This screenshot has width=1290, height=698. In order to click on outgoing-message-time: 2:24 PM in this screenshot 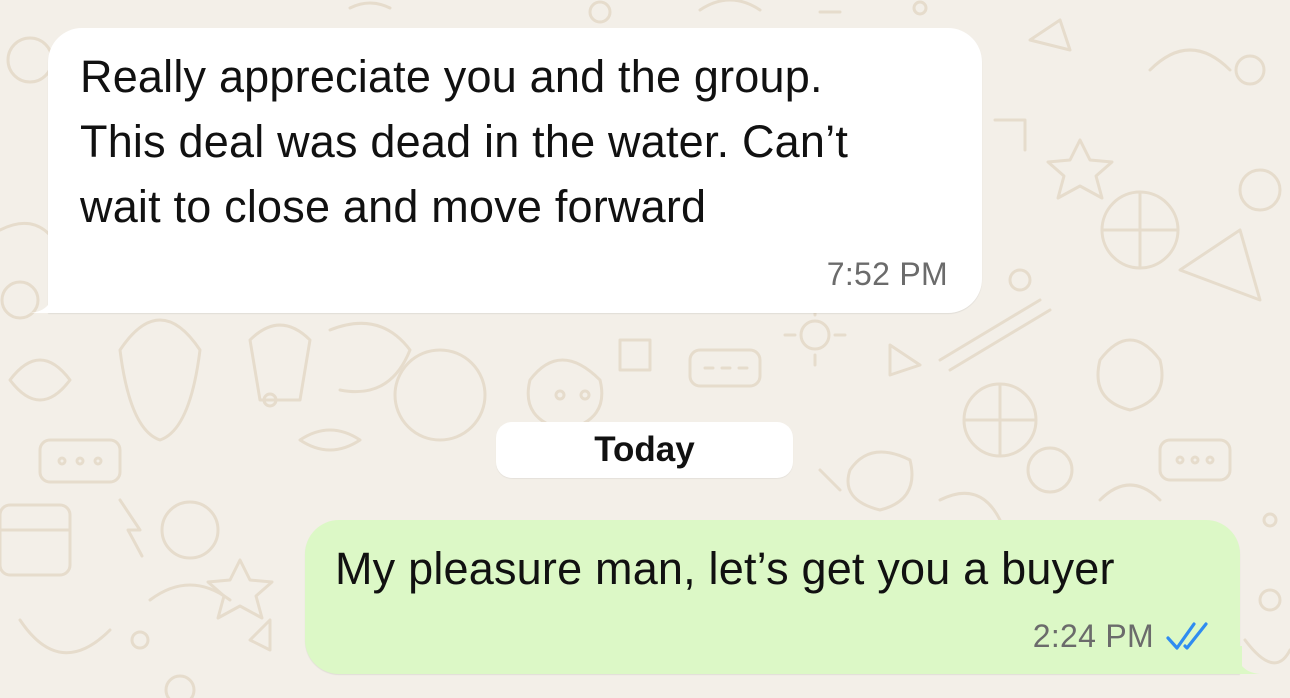, I will do `click(1093, 636)`.